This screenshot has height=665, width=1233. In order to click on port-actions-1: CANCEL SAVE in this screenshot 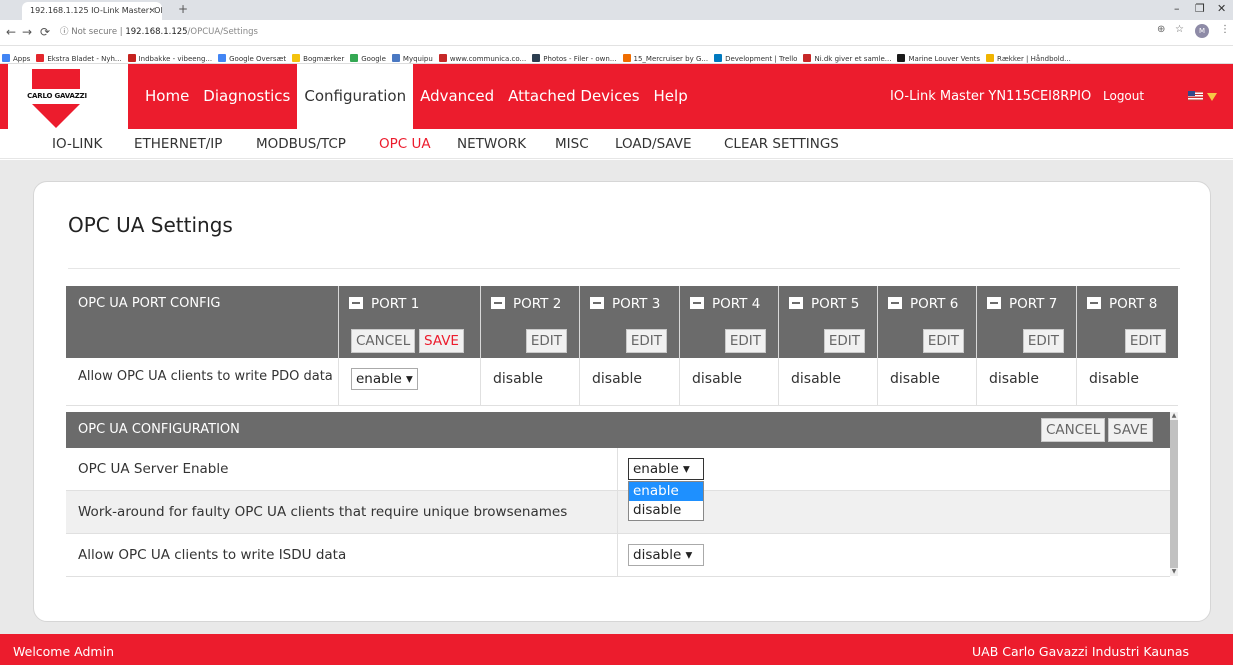, I will do `click(409, 340)`.